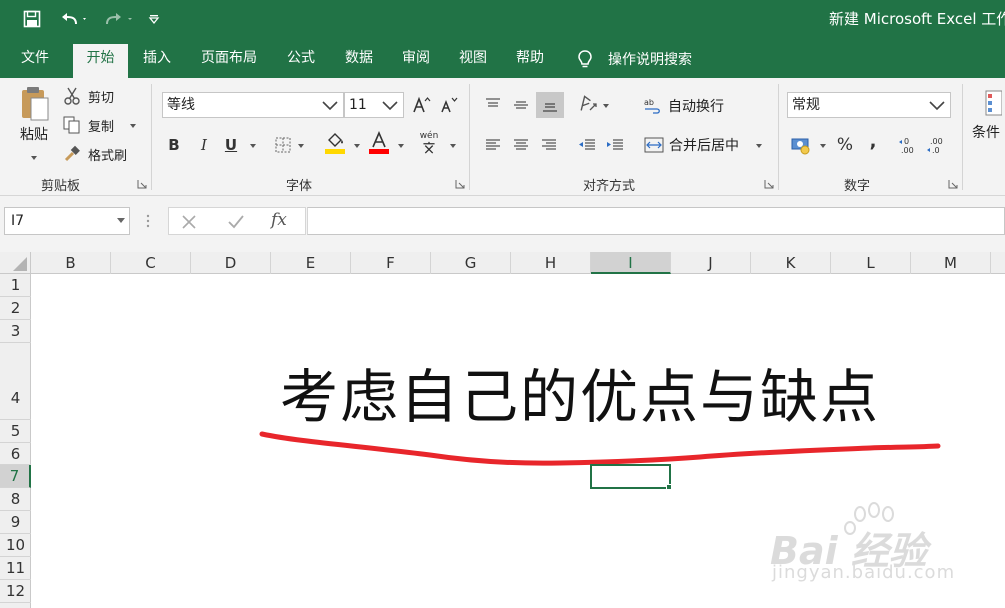 This screenshot has width=1005, height=608. What do you see at coordinates (864, 572) in the screenshot?
I see `watermark-url: jingyan.baidu.com` at bounding box center [864, 572].